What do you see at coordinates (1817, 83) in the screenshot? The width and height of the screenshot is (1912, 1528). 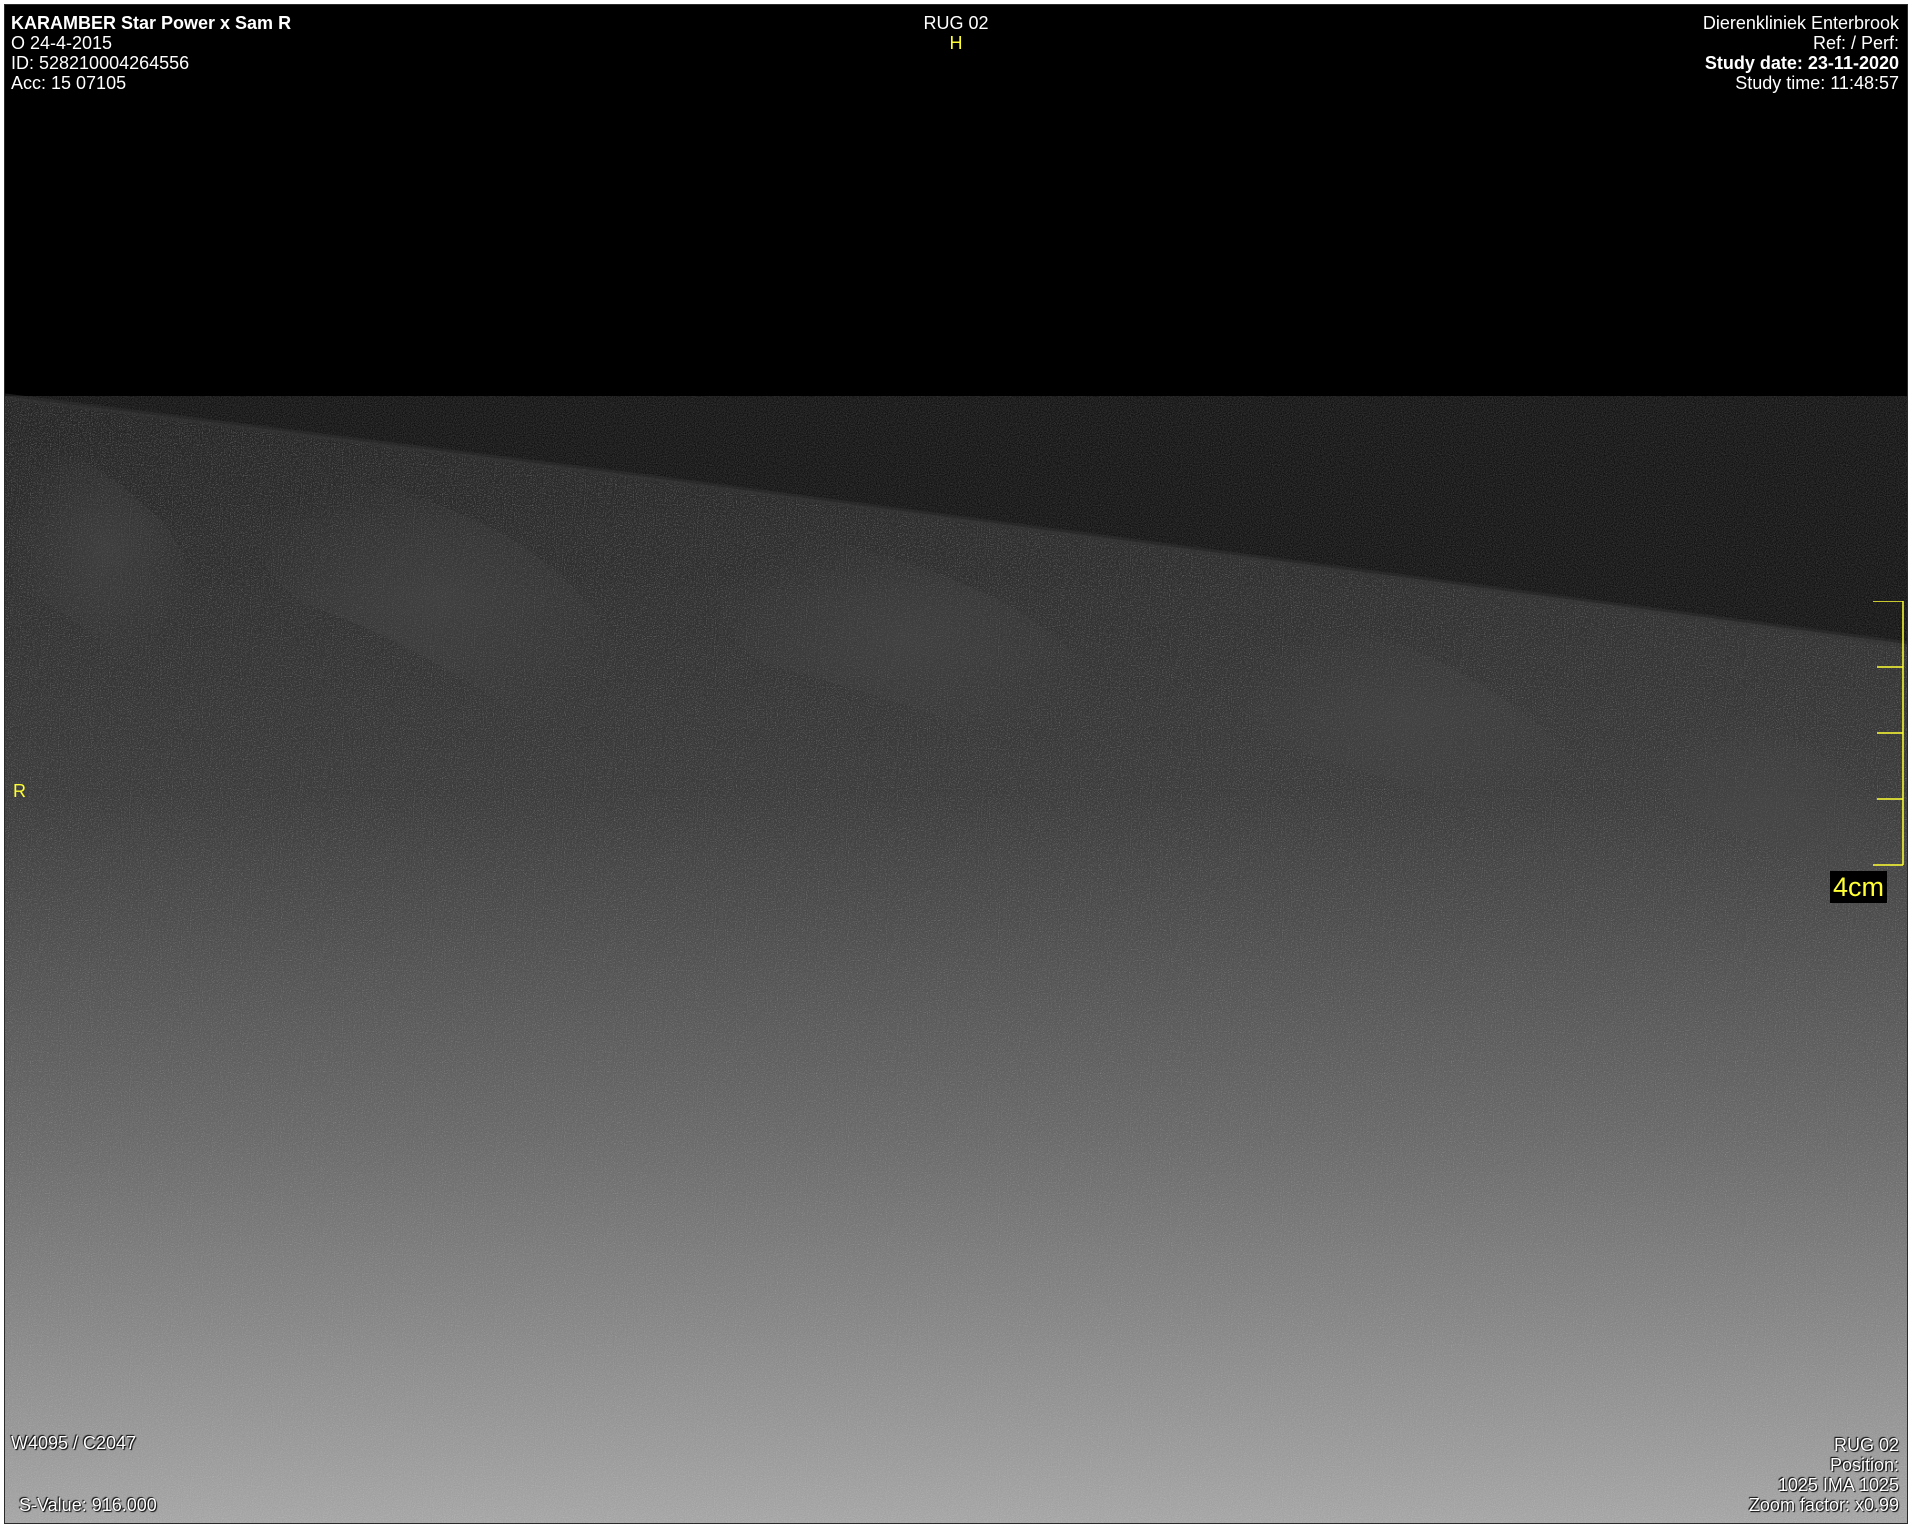 I see `study-time: Study time: 11:48:57` at bounding box center [1817, 83].